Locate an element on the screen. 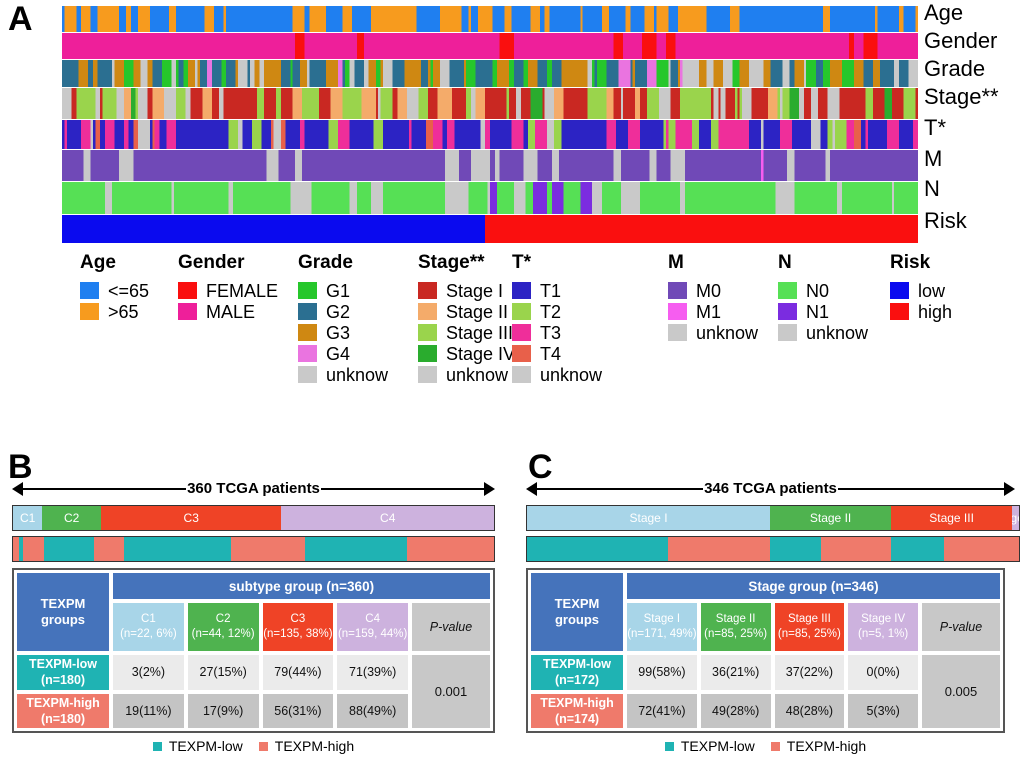  group-legend-item: TEXPM-high is located at coordinates (306, 746).